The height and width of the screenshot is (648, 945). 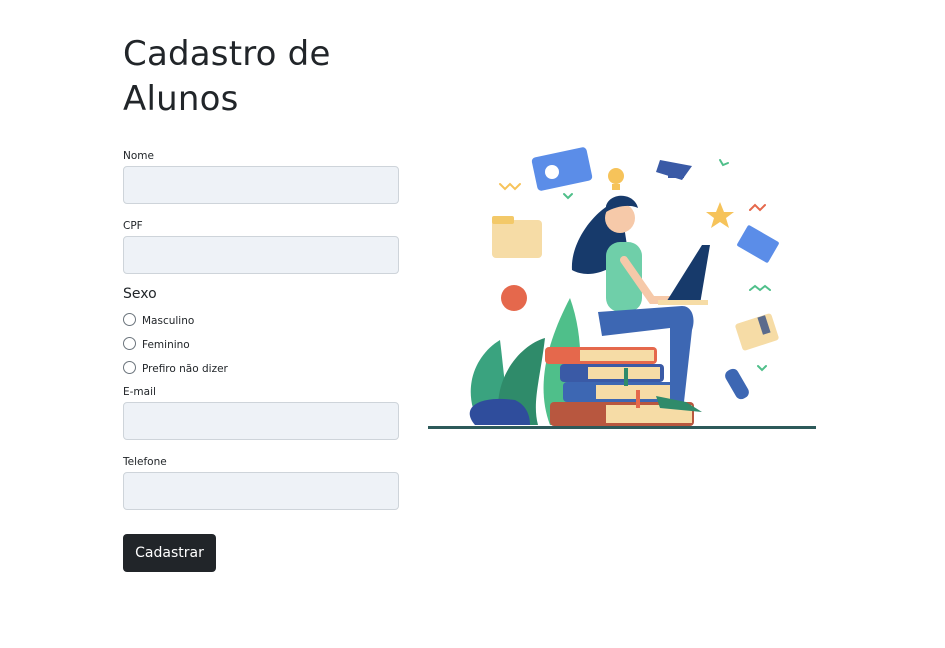 I want to click on envelope-icon, so click(x=758, y=244).